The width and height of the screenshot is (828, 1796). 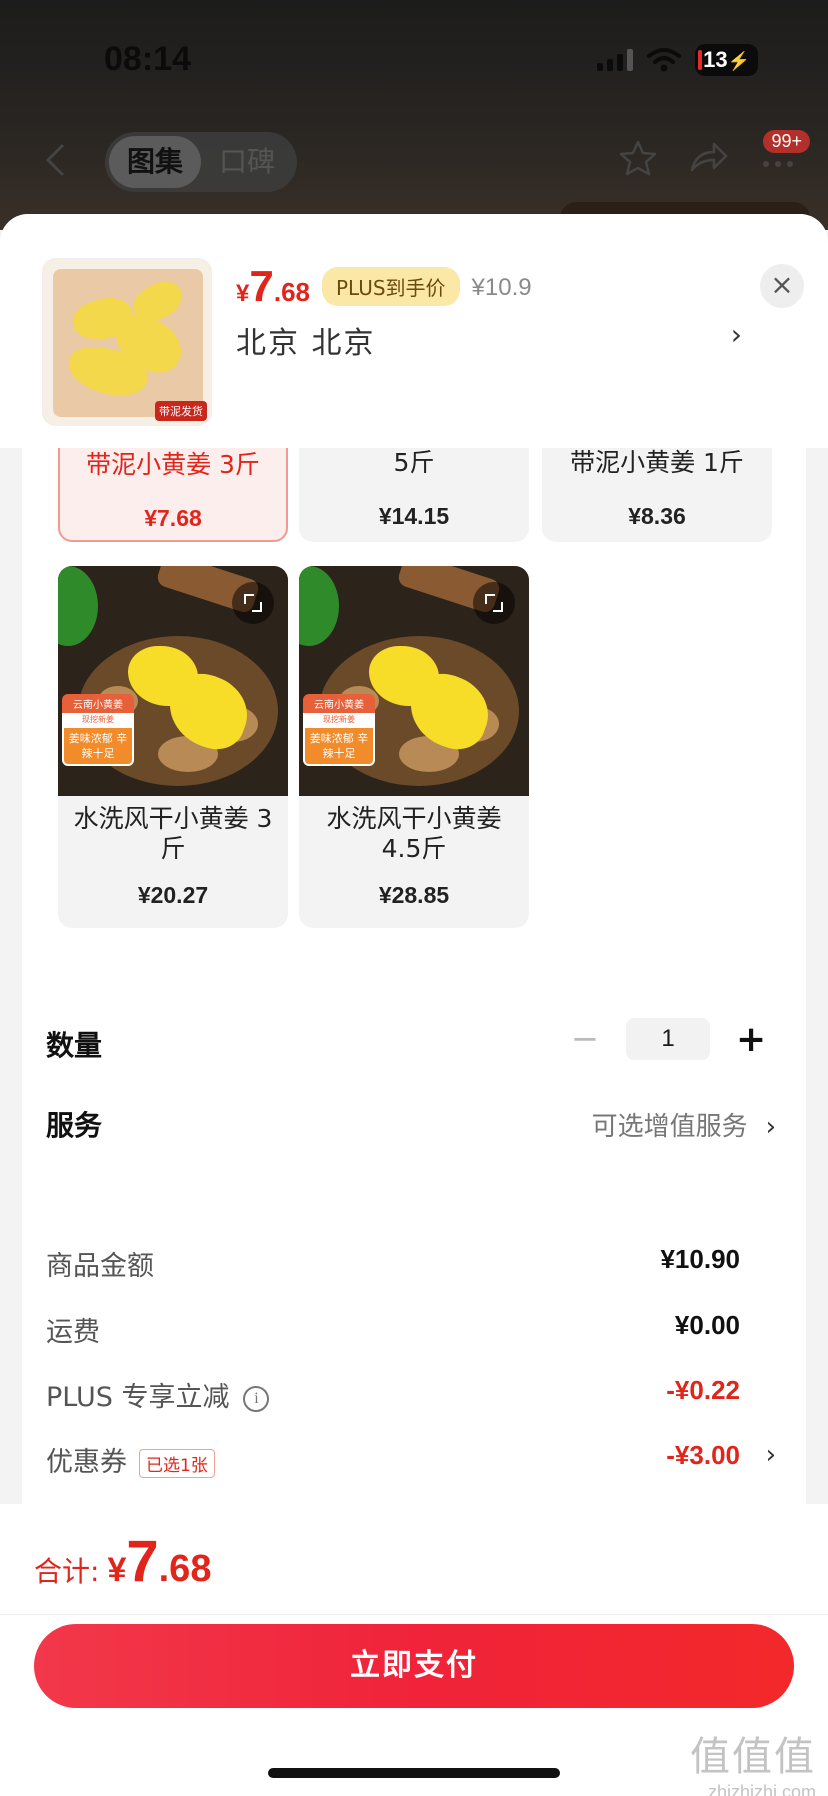 I want to click on tab-gallery: 图集, so click(x=155, y=162).